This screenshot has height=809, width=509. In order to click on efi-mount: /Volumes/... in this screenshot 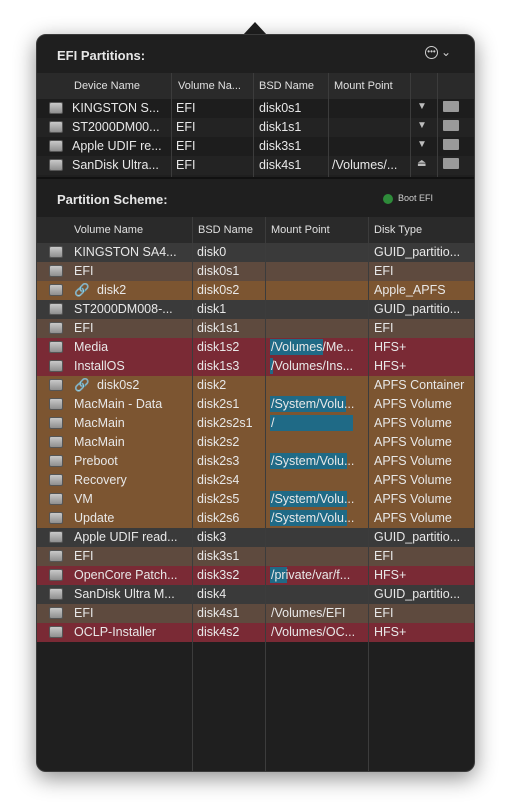, I will do `click(365, 165)`.